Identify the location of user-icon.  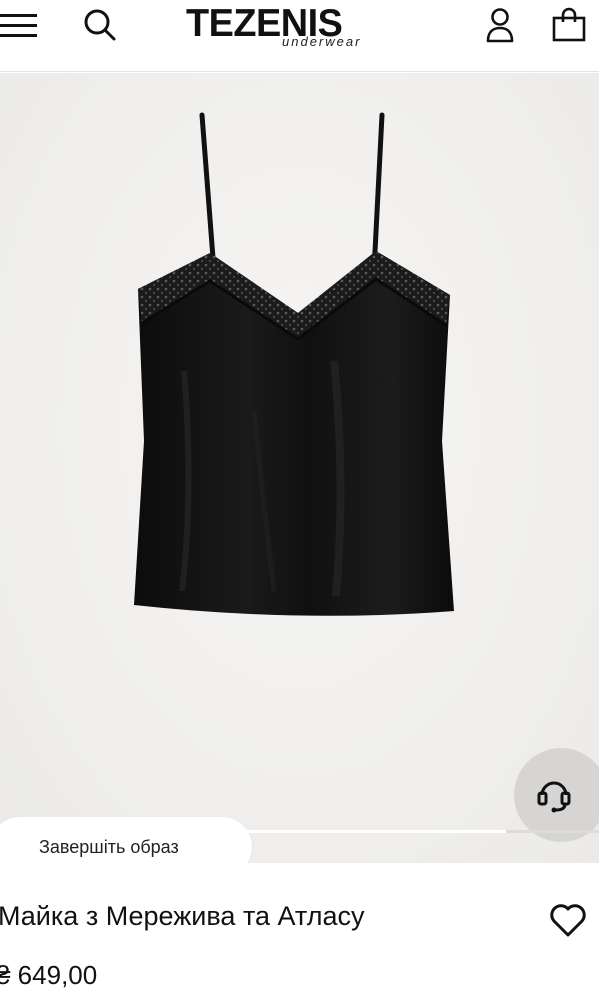
(500, 25).